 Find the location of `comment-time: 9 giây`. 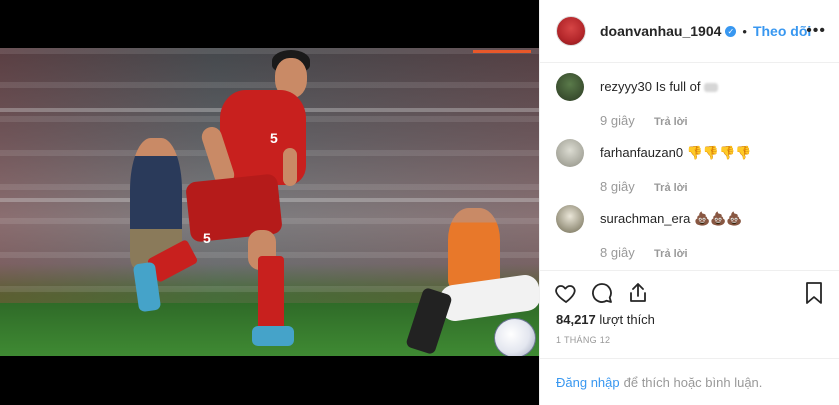

comment-time: 9 giây is located at coordinates (617, 120).